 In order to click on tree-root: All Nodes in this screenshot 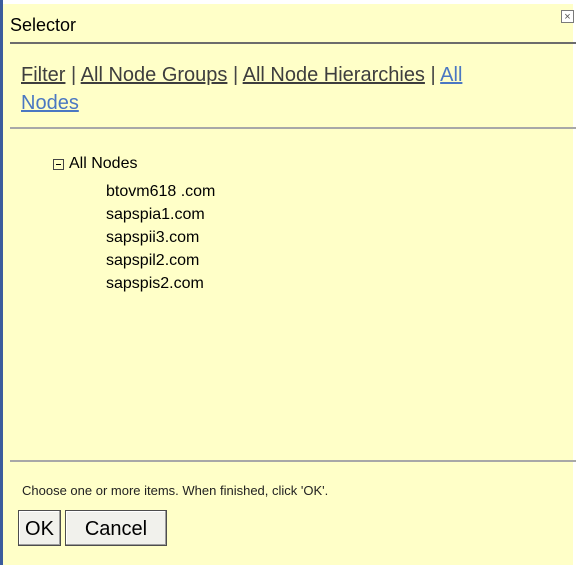, I will do `click(95, 164)`.